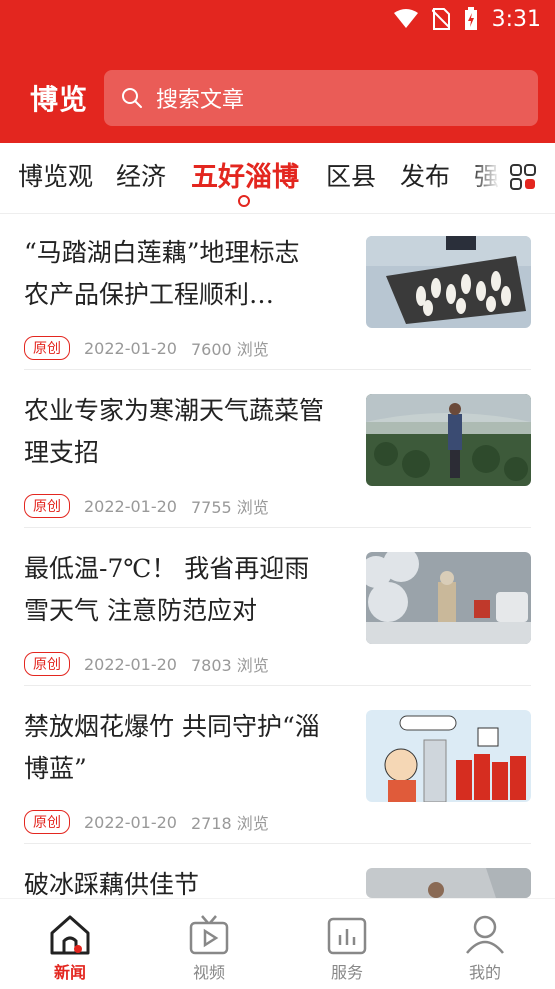 This screenshot has height=989, width=555. Describe the element at coordinates (229, 665) in the screenshot. I see `article-views: 7803 浏览` at that location.